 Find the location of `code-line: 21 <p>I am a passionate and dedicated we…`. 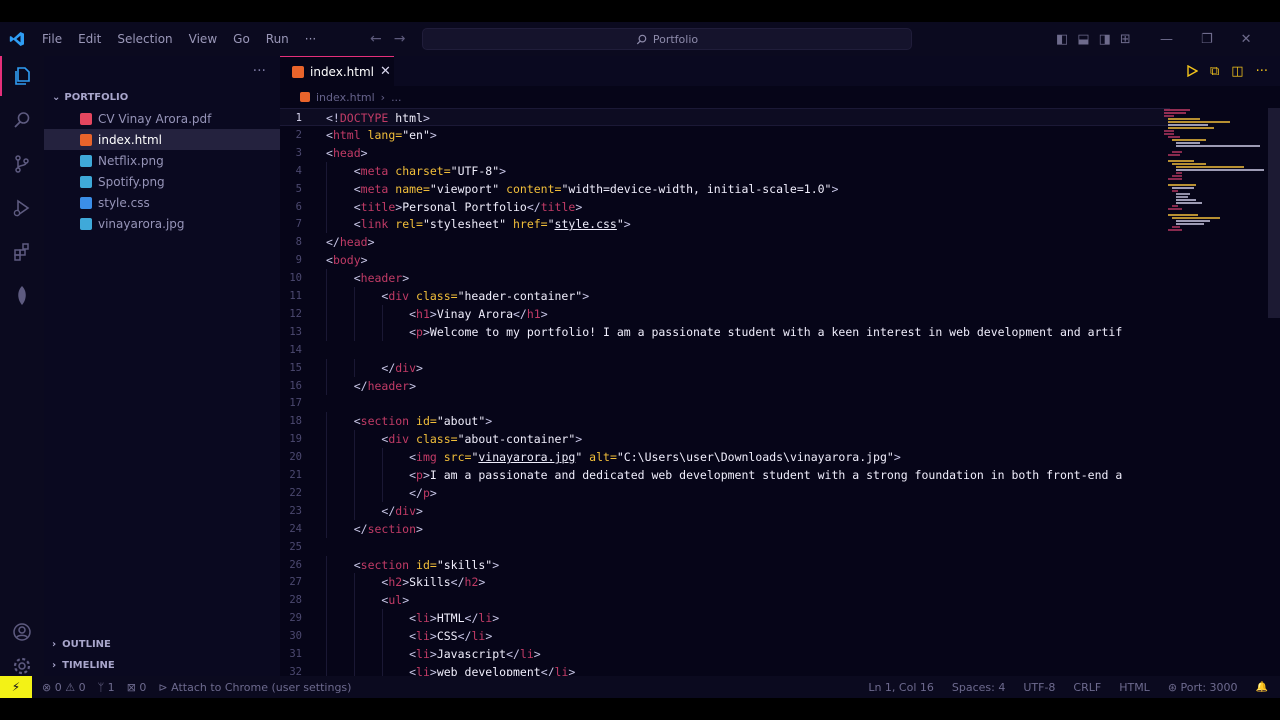

code-line: 21 <p>I am a passionate and dedicated we… is located at coordinates (725, 475).